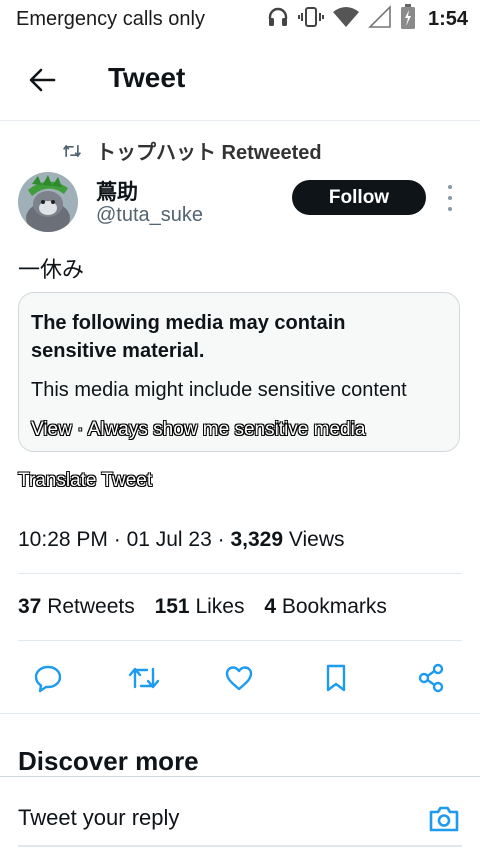 This screenshot has height=855, width=480. Describe the element at coordinates (431, 678) in the screenshot. I see `share-icon` at that location.